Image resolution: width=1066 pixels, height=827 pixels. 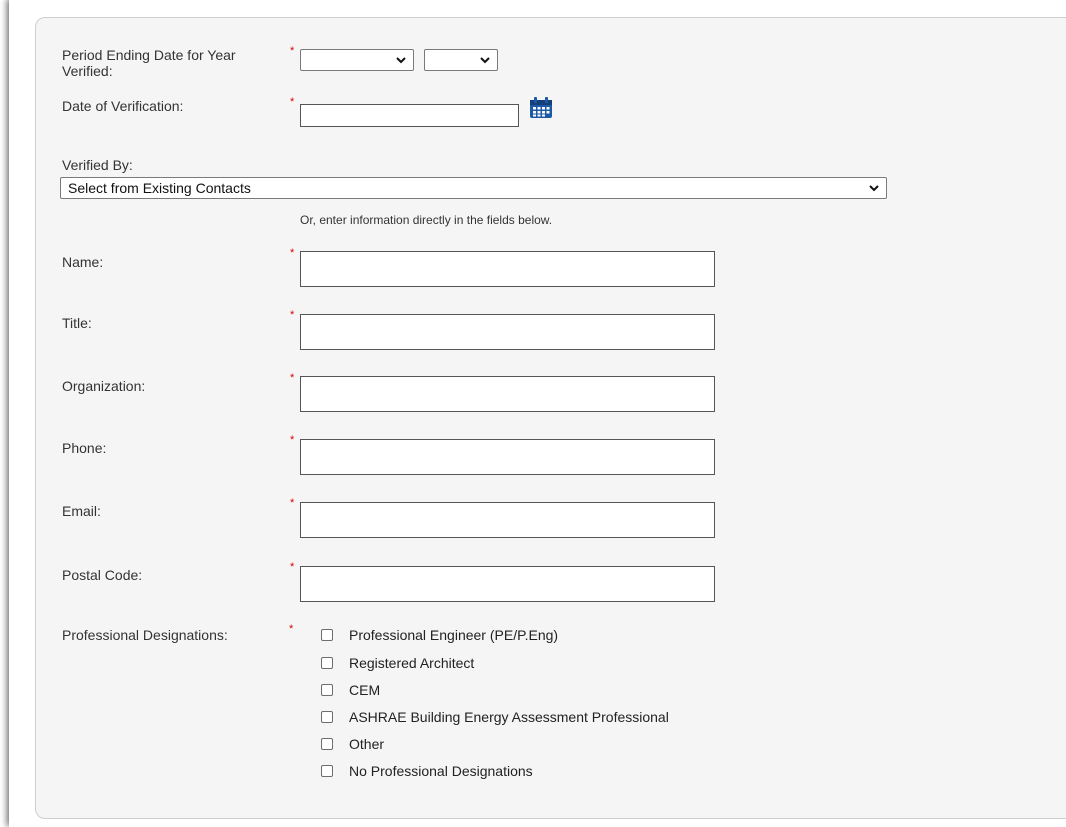 I want to click on phone-label: Phone:, so click(x=84, y=448).